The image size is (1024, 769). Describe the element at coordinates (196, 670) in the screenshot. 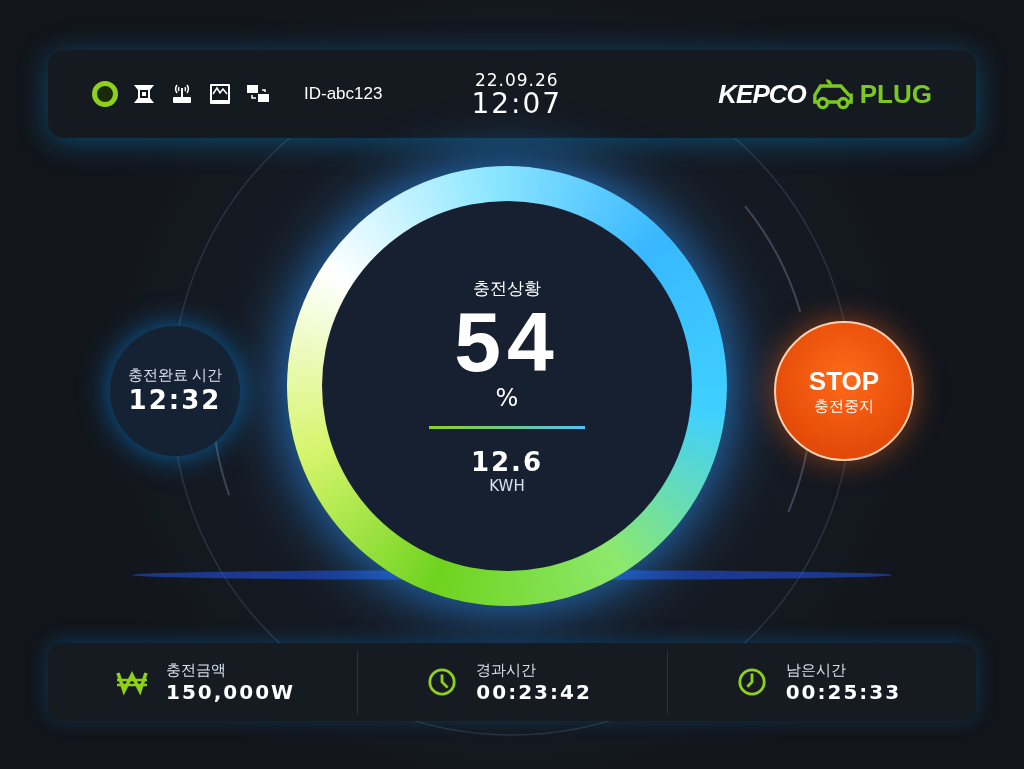

I see `stat-label: 충전금액` at that location.